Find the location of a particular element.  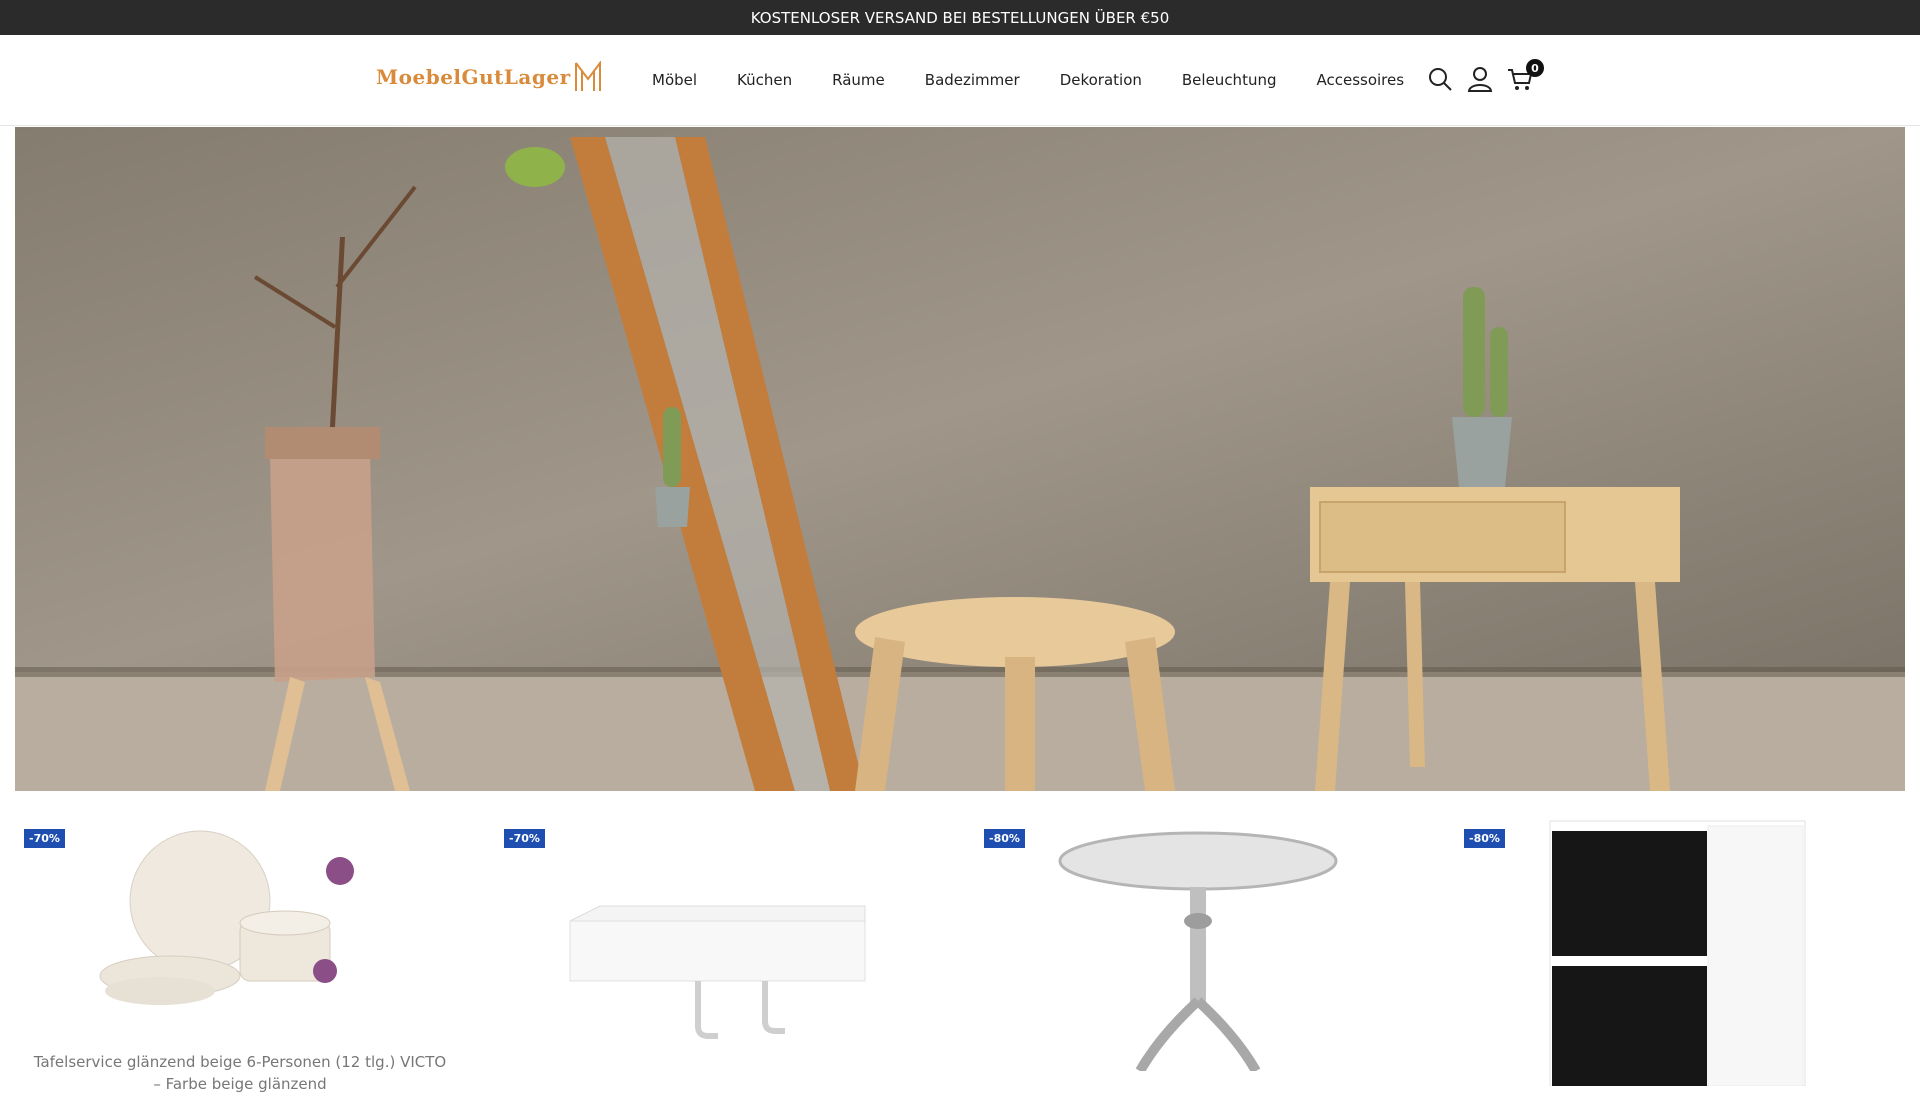

nav-badezimmer: Badezimmer is located at coordinates (972, 80).